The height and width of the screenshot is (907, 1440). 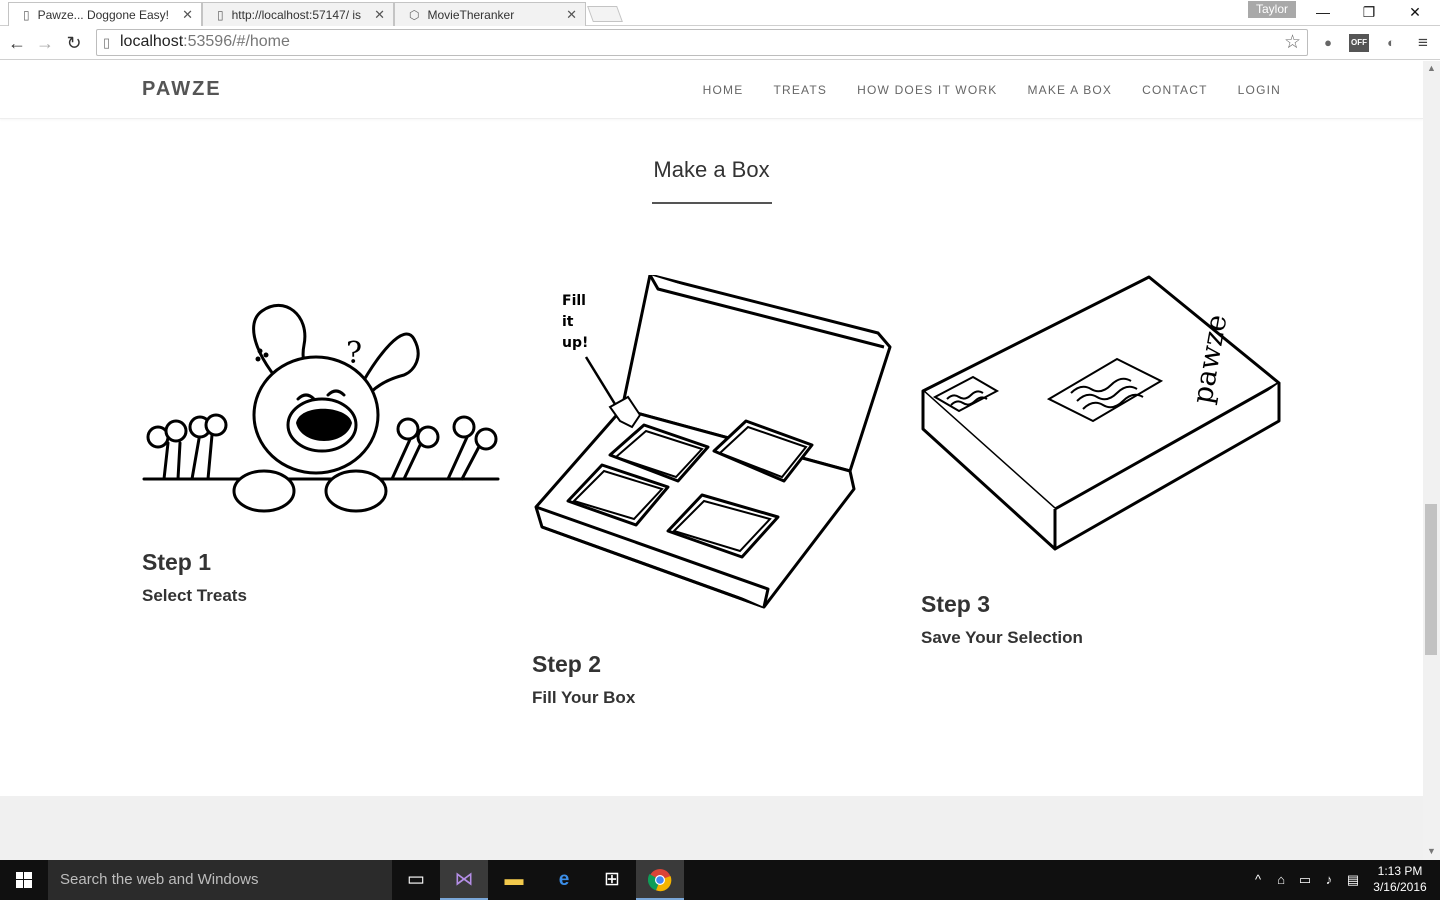 I want to click on step-3-card: pawze Step 3 Save Your Selection, so click(x=1101, y=461).